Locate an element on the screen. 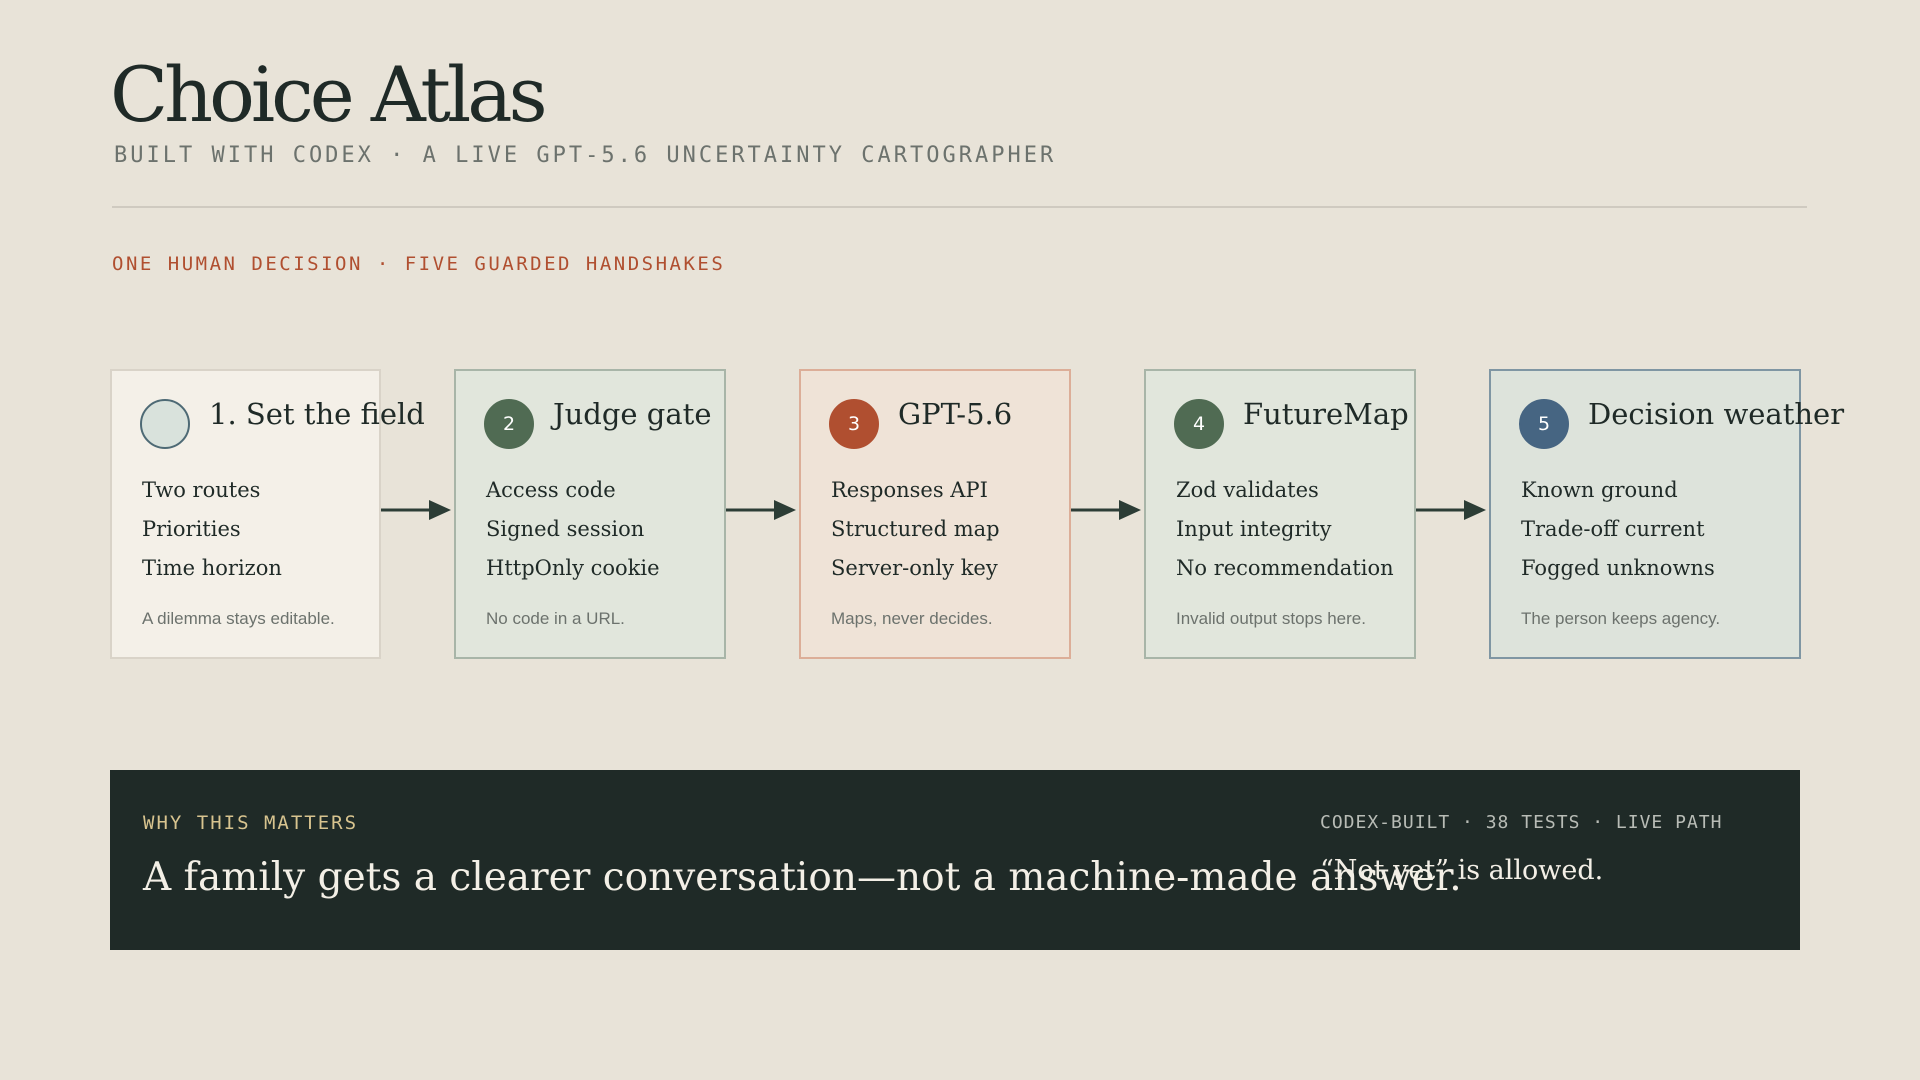 The width and height of the screenshot is (1920, 1080). banner-quote: “Not yet” is allowed. is located at coordinates (1462, 870).